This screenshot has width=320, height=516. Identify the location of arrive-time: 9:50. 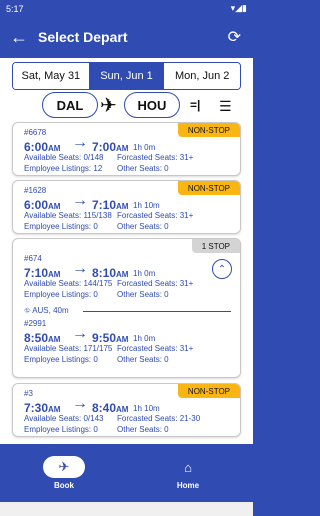
(104, 338).